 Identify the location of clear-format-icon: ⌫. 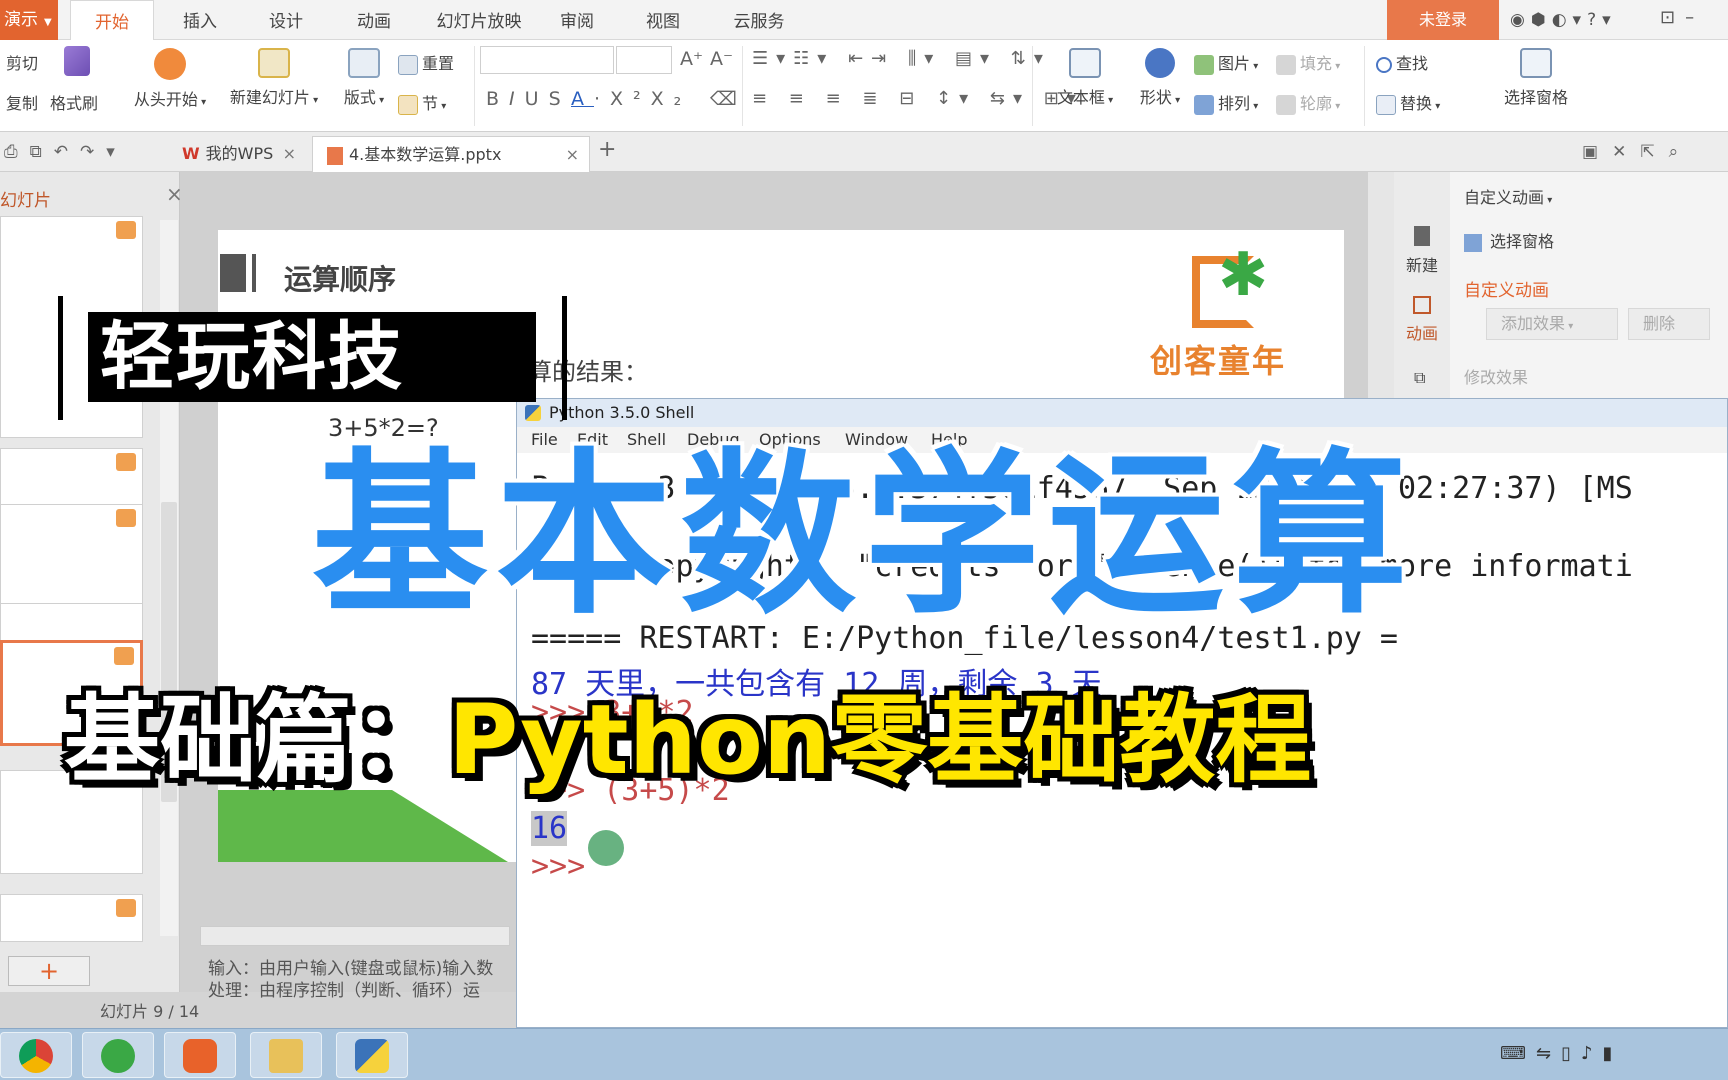
(723, 99).